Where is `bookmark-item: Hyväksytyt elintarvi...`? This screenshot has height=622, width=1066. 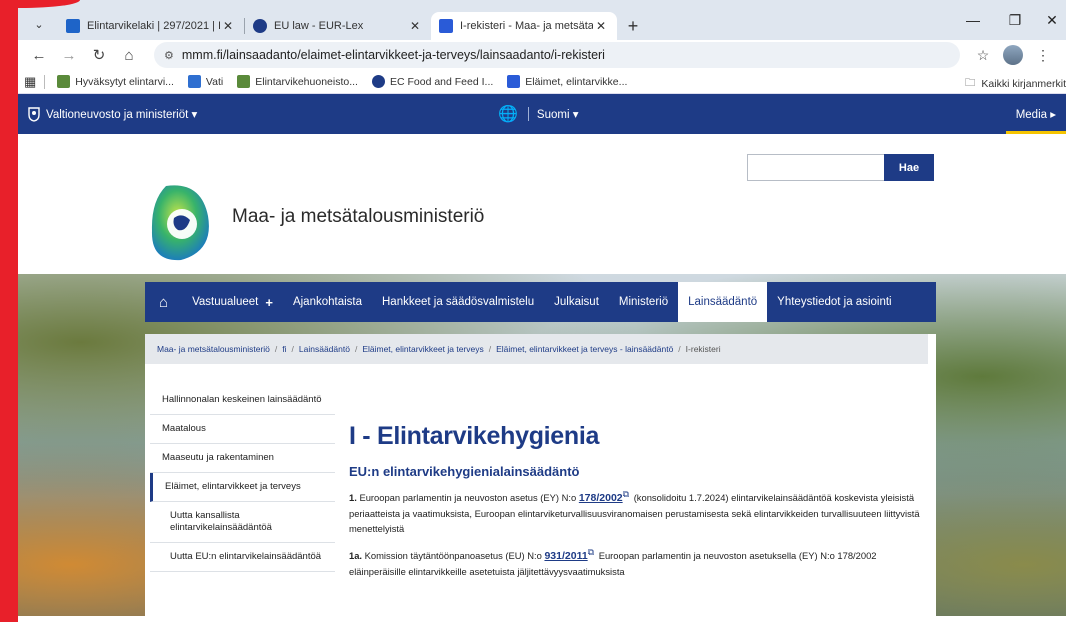 bookmark-item: Hyväksytyt elintarvi... is located at coordinates (115, 81).